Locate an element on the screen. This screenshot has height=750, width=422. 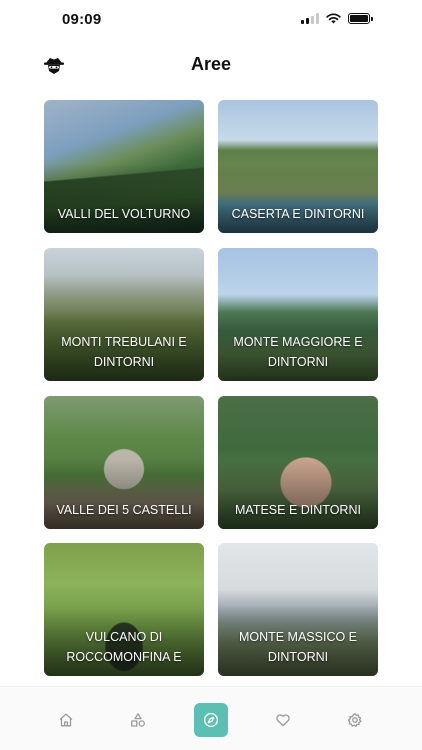
area-card-monte-massico: MONTE MASSICO E DINTORNI is located at coordinates (298, 609).